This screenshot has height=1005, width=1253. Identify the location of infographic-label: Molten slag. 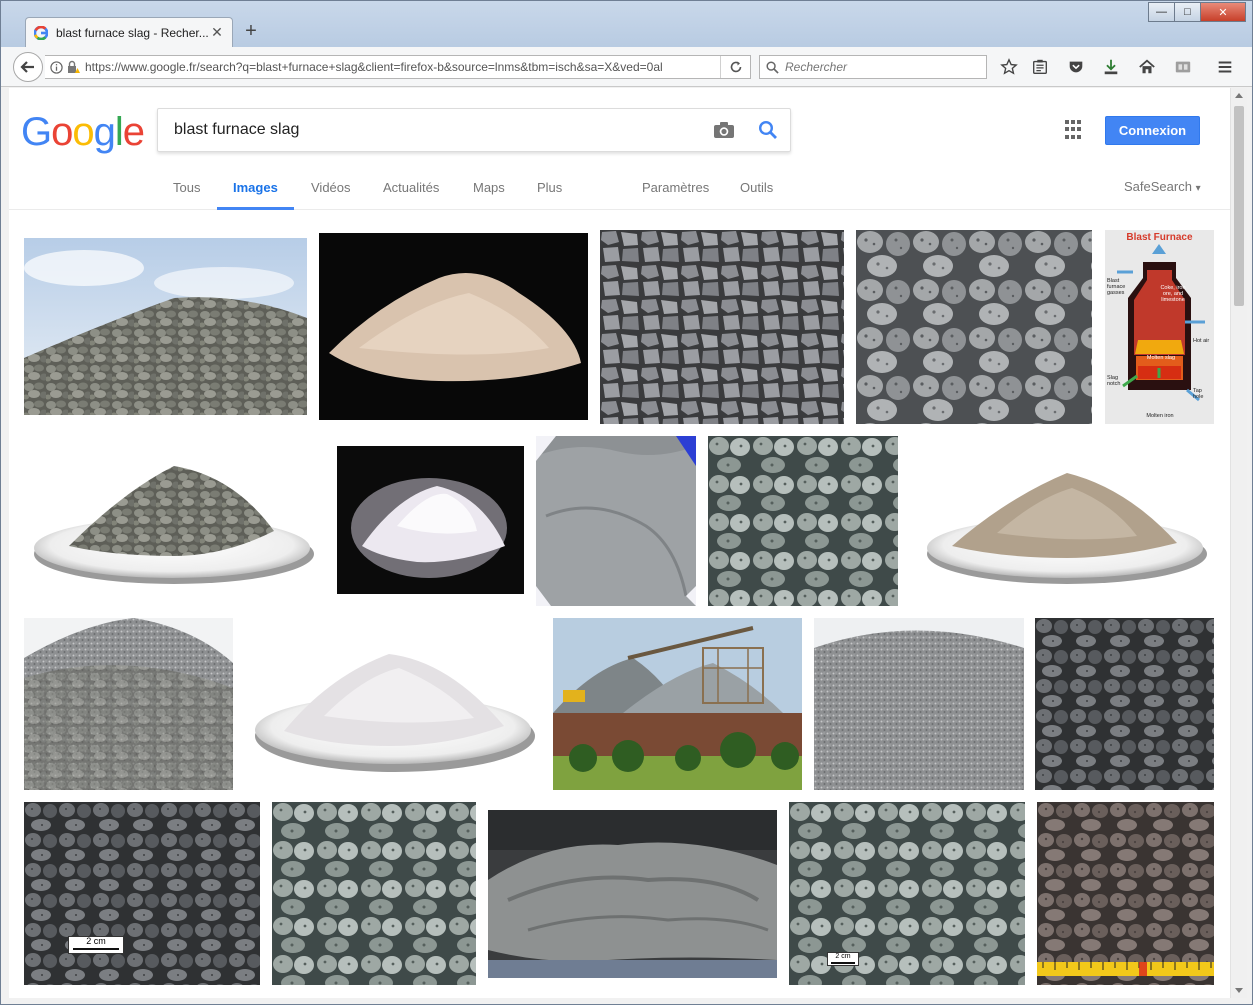
(1161, 358).